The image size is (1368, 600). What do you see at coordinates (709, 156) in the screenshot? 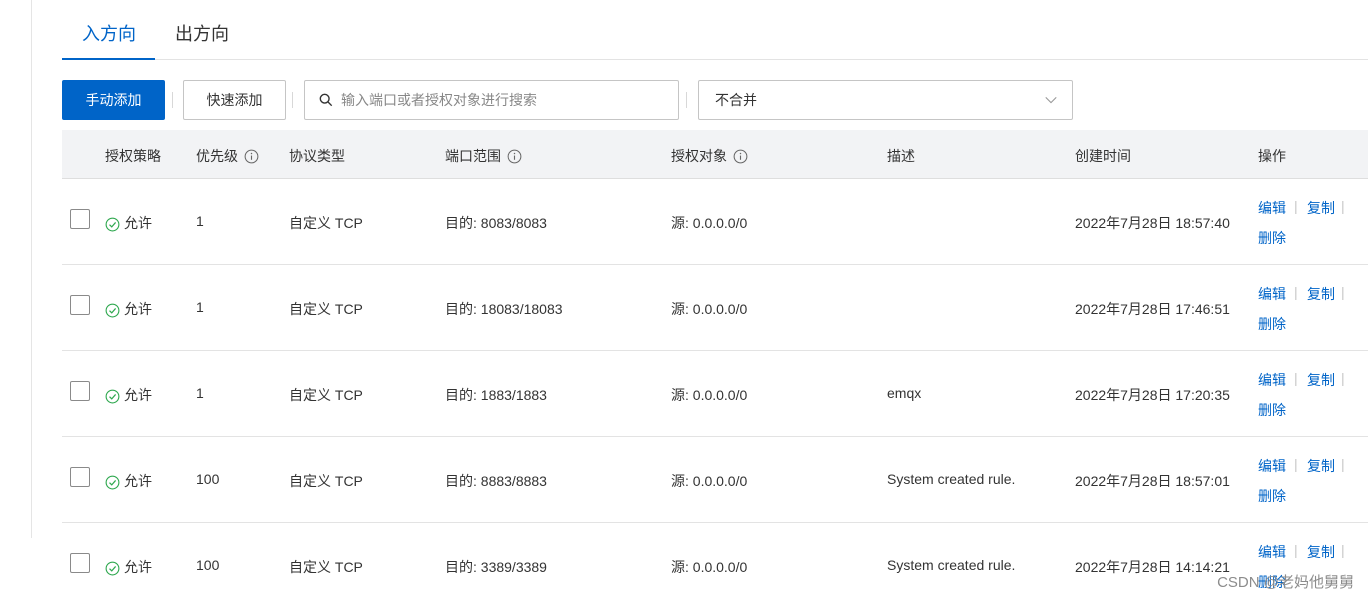
I see `header-target: 授权对象` at bounding box center [709, 156].